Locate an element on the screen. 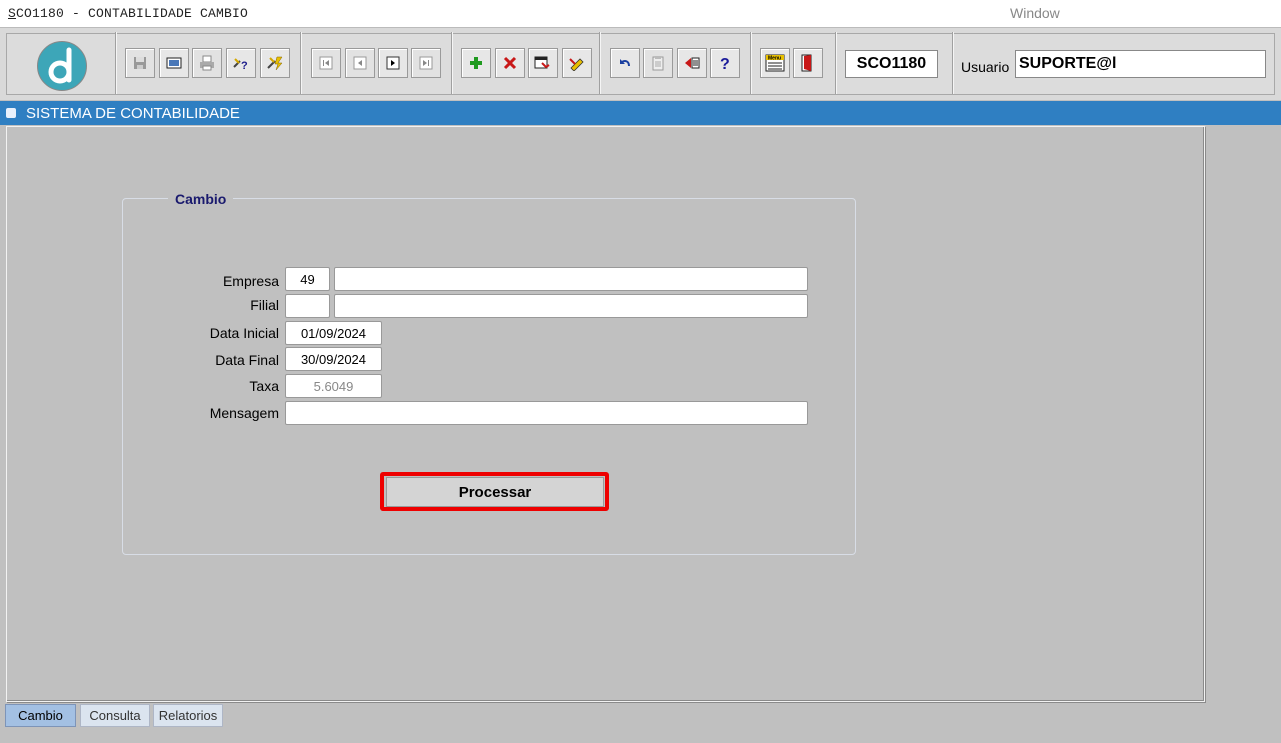 The image size is (1281, 743). query-help-button: ? is located at coordinates (241, 63).